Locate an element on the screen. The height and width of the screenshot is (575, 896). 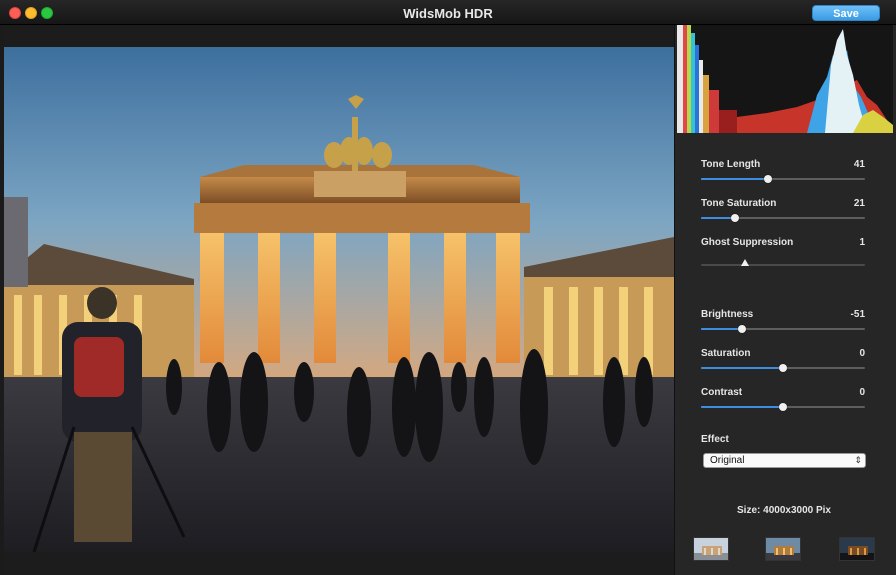
brightness-slider is located at coordinates (783, 329).